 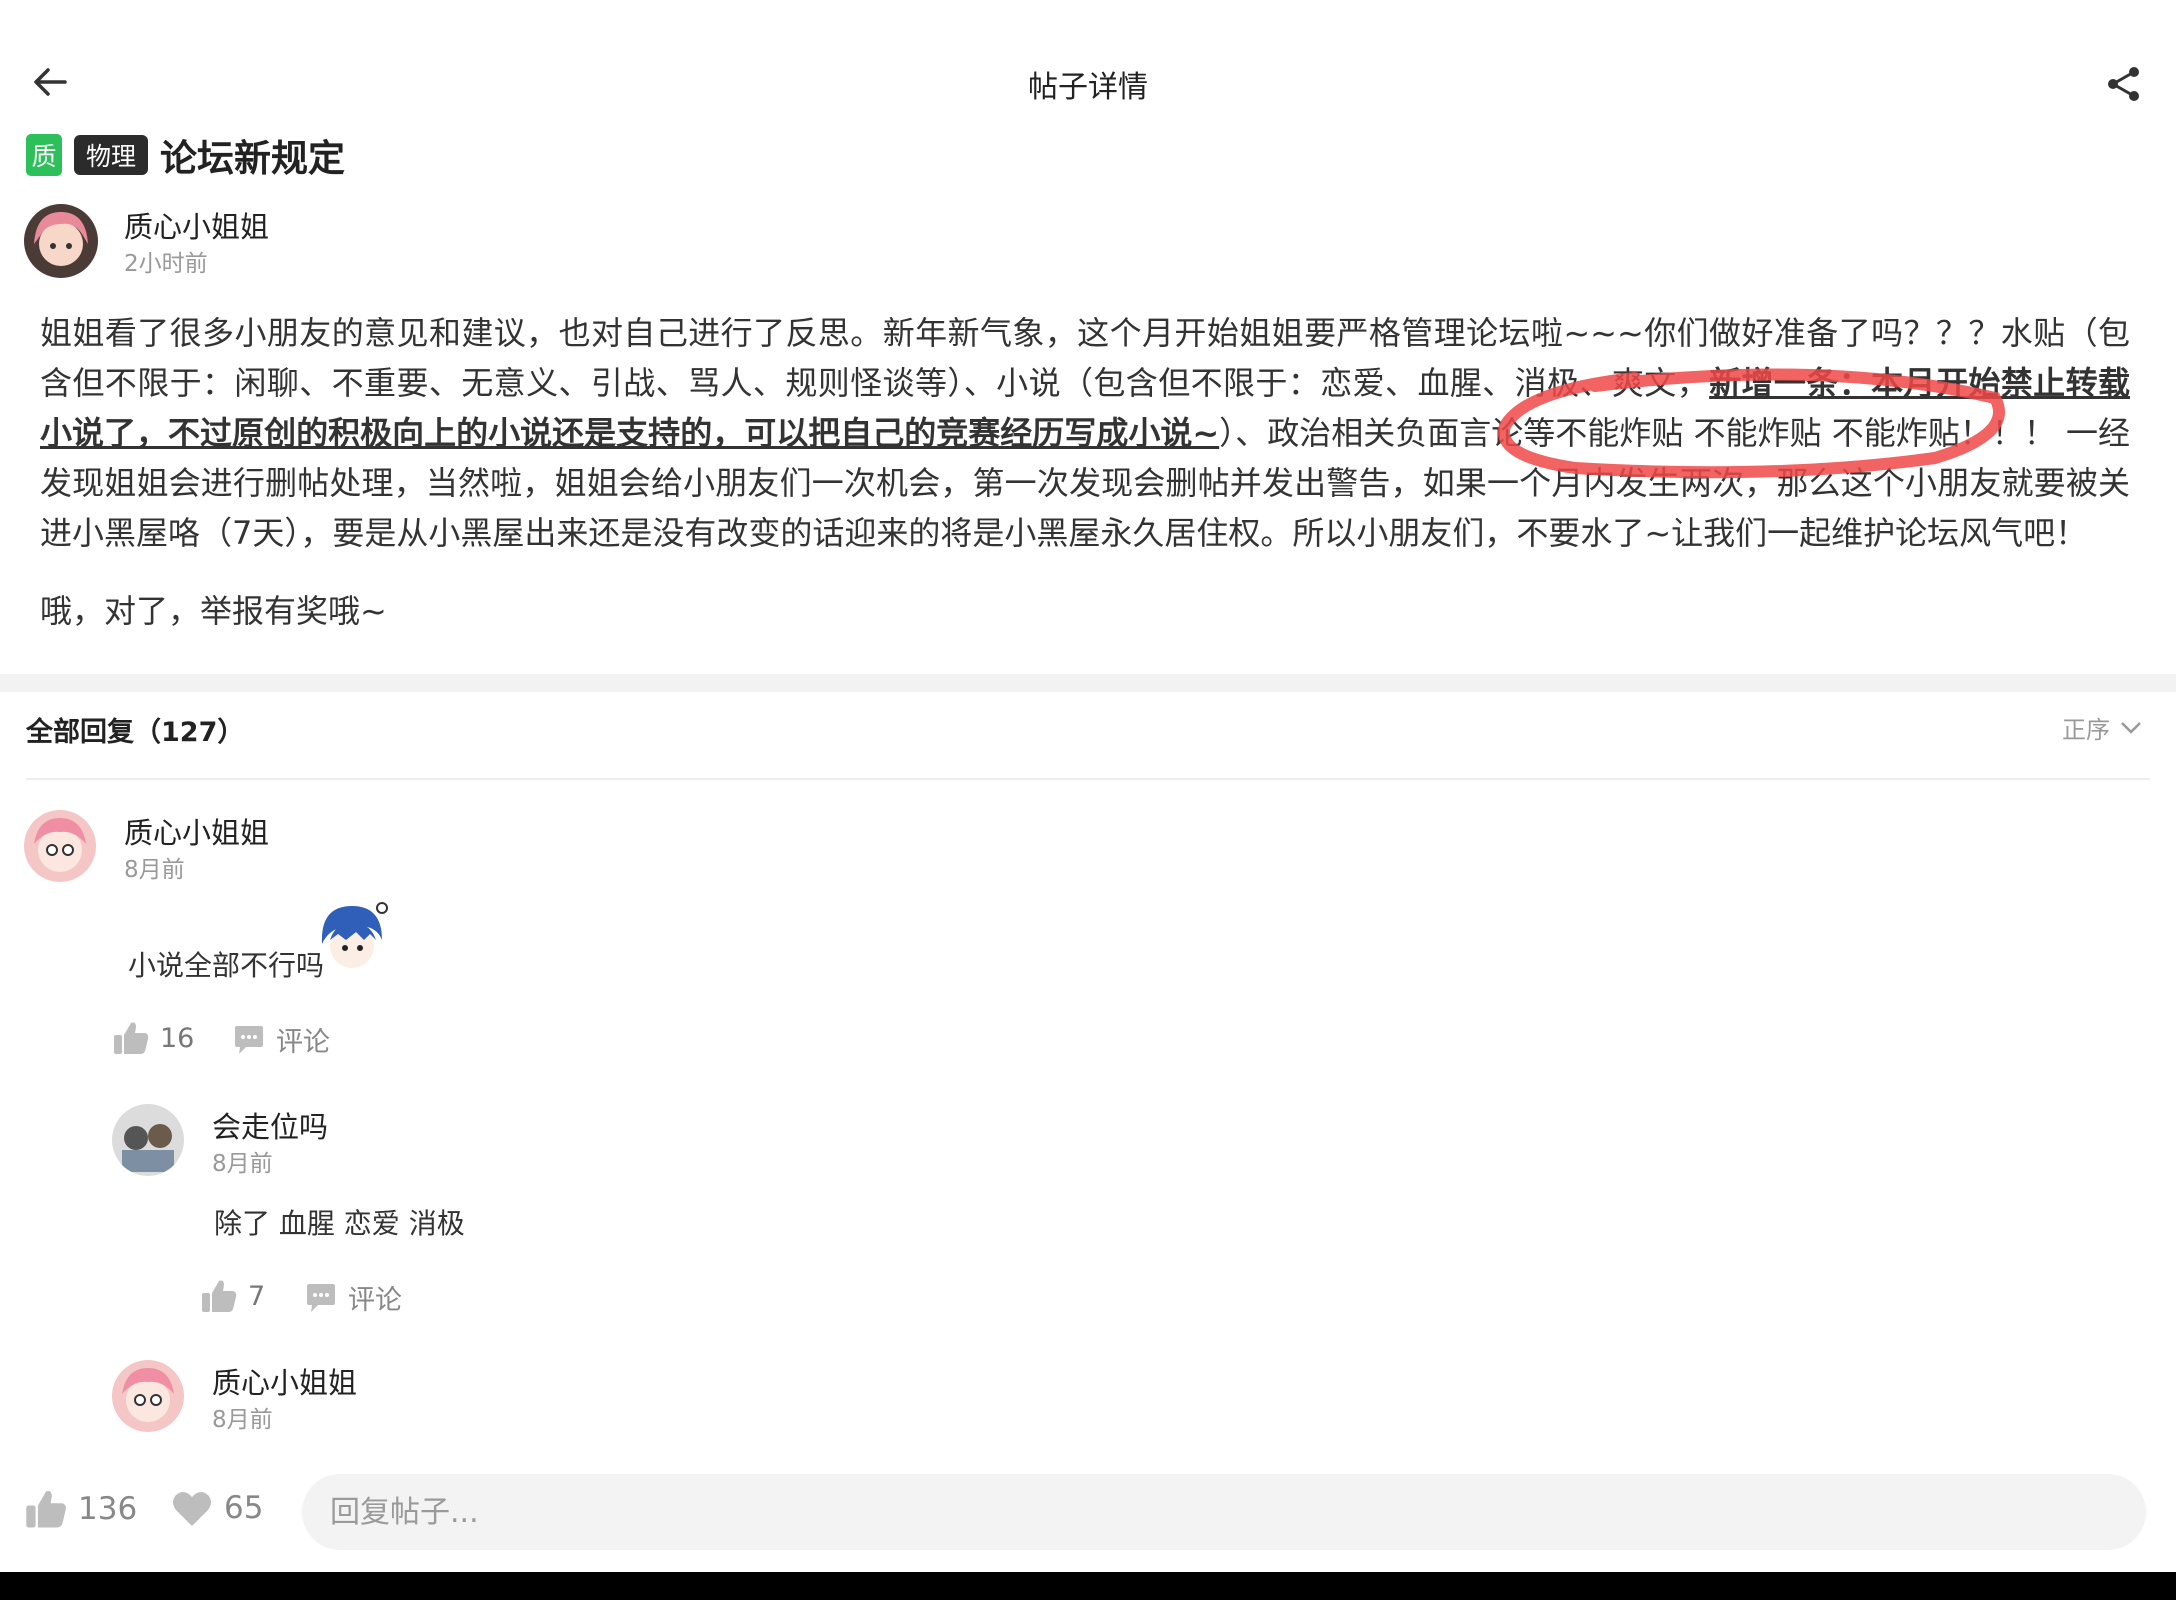 What do you see at coordinates (1088, 87) in the screenshot?
I see `page-title: 帖子详情` at bounding box center [1088, 87].